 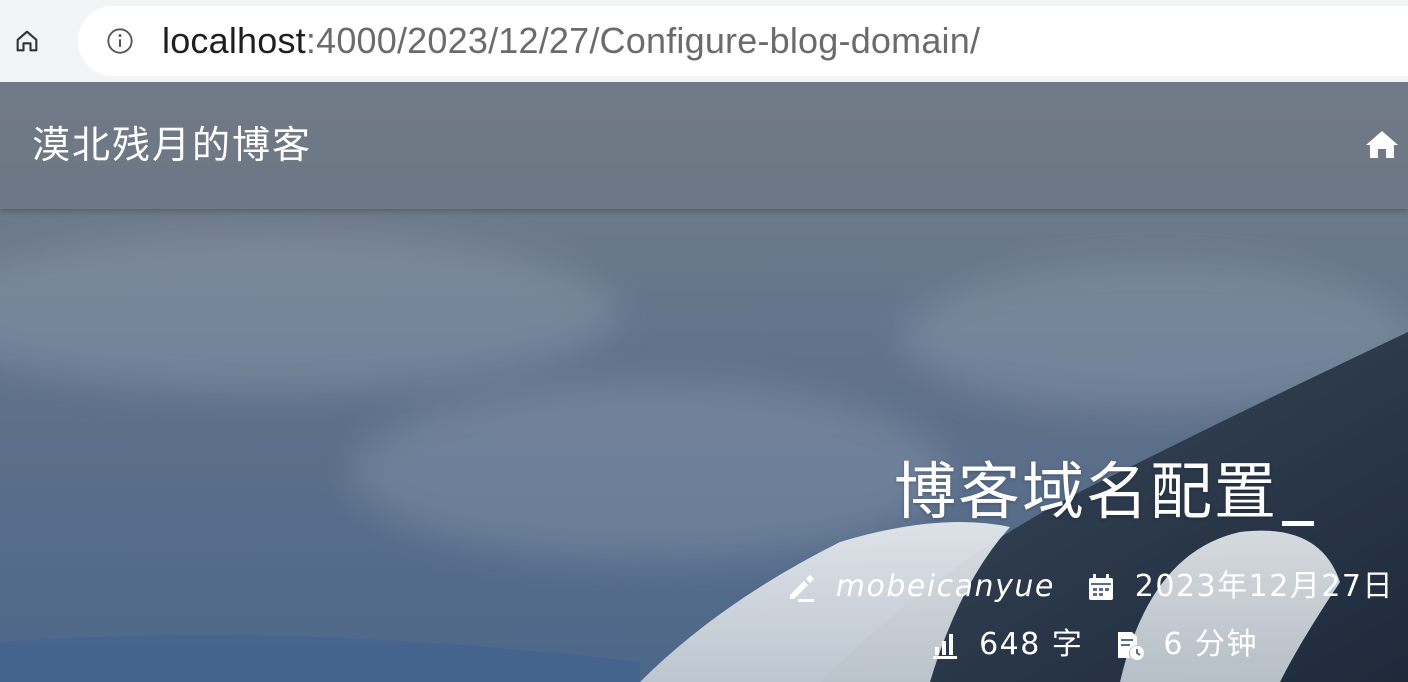 I want to click on site-title: 漠北残月的博客, so click(x=172, y=145).